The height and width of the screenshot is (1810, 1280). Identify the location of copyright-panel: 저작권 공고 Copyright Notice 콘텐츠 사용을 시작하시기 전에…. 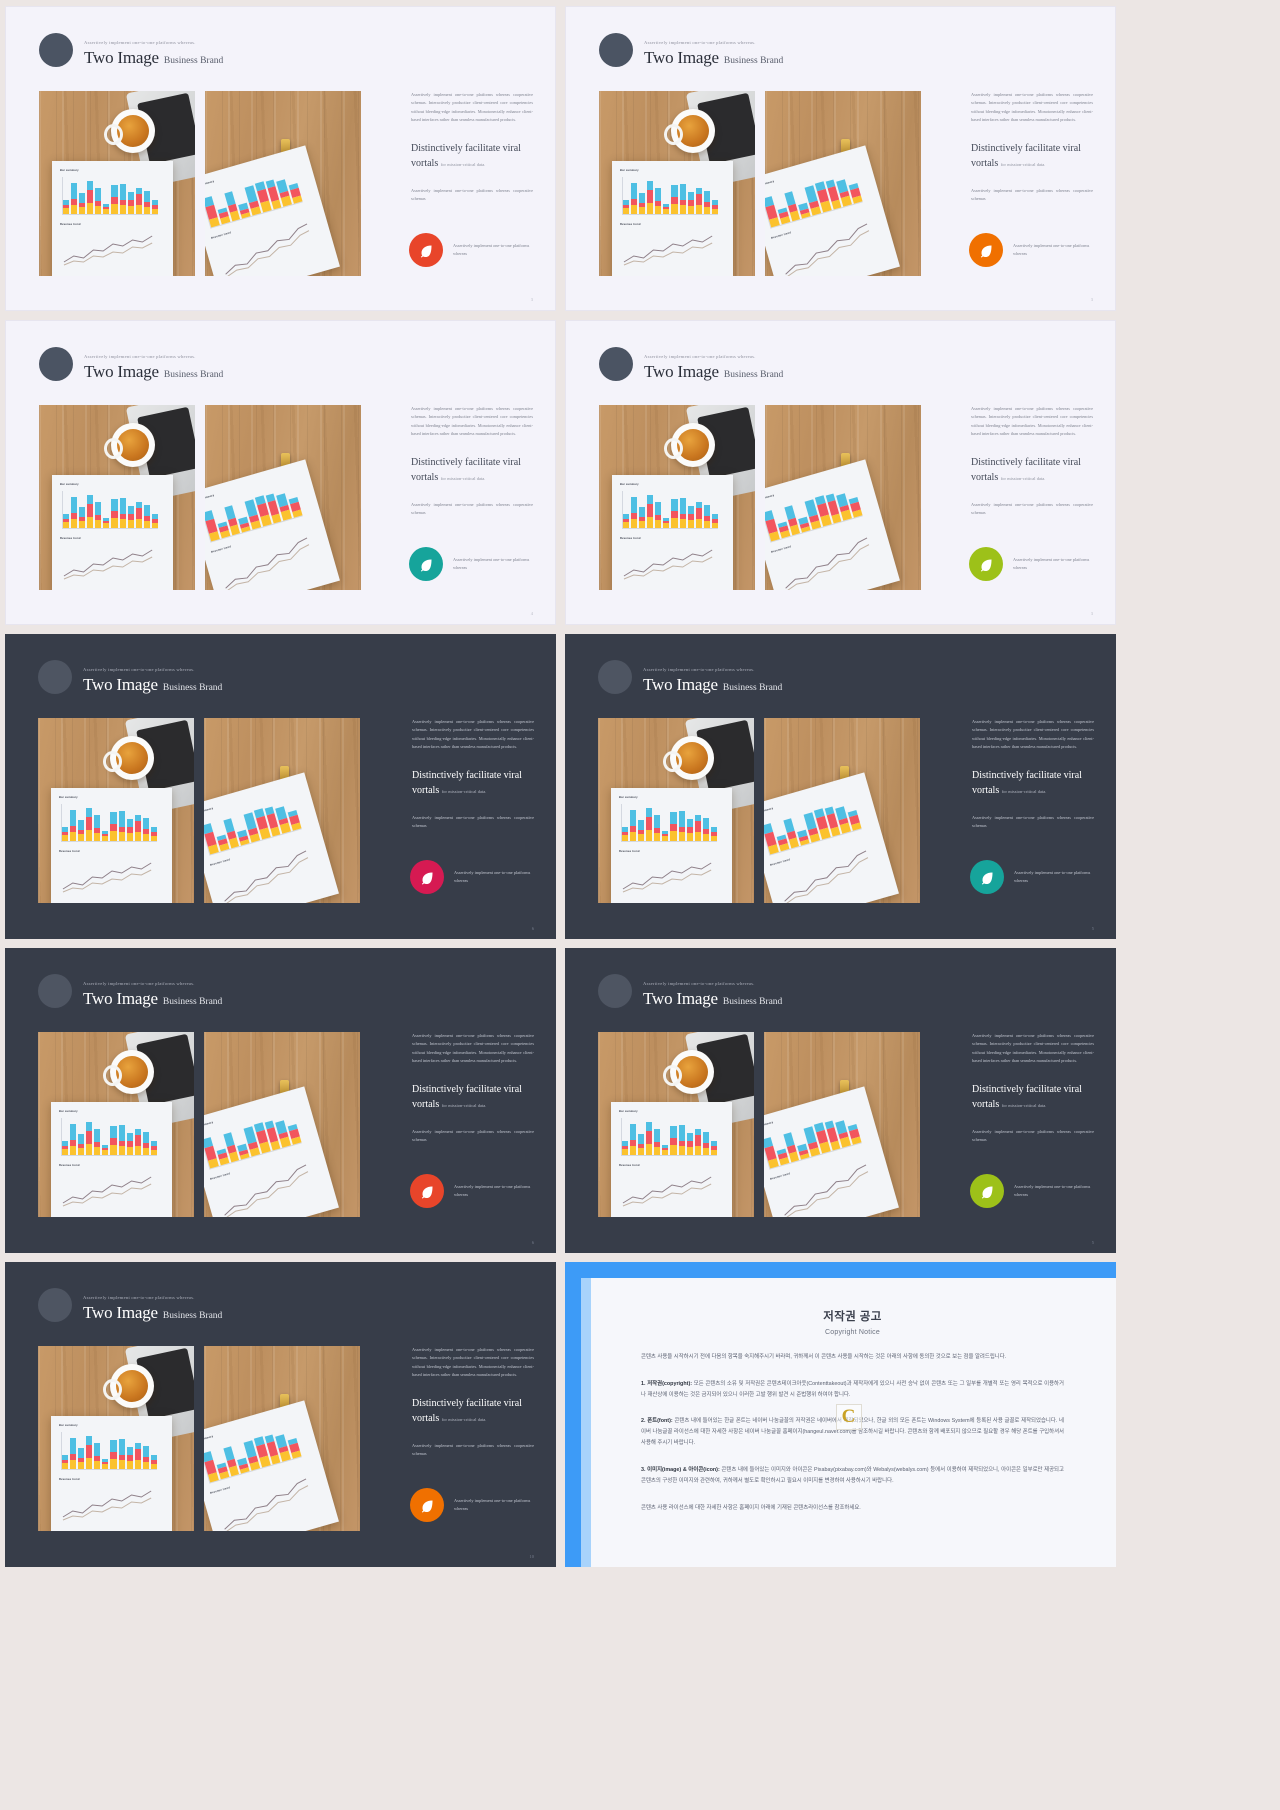
(848, 1422).